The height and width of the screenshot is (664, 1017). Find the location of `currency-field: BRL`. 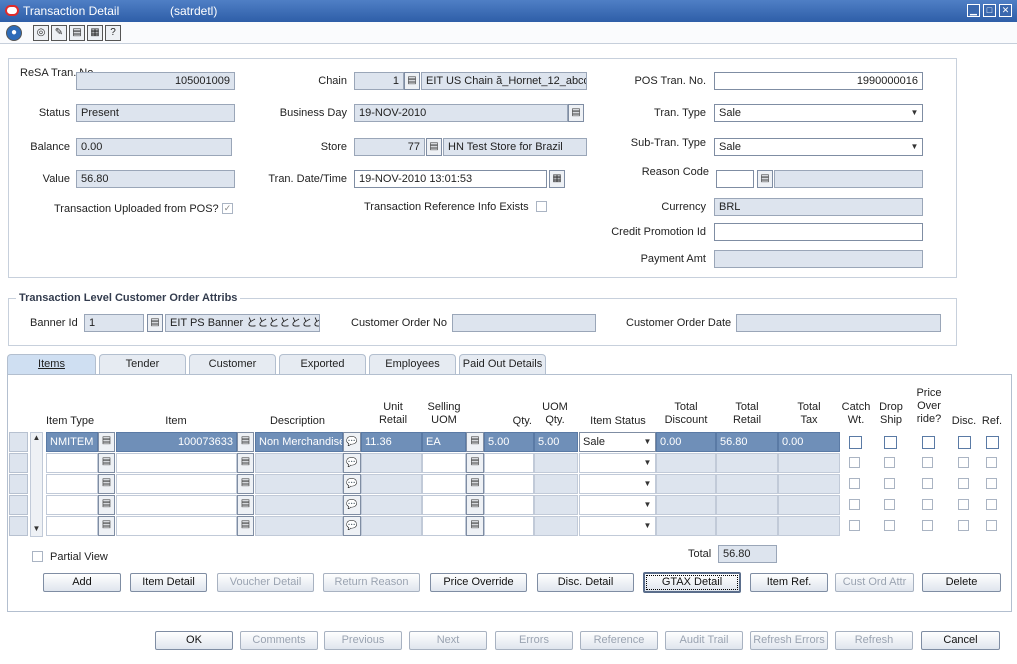

currency-field: BRL is located at coordinates (818, 207).